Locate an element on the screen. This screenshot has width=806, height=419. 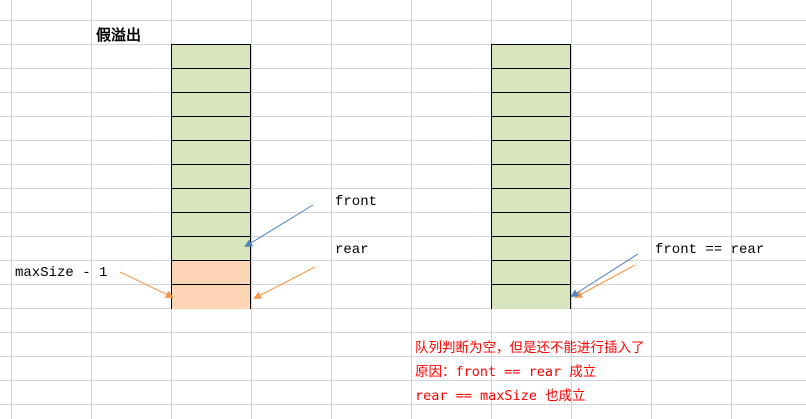
rear-arrow is located at coordinates (284, 282).